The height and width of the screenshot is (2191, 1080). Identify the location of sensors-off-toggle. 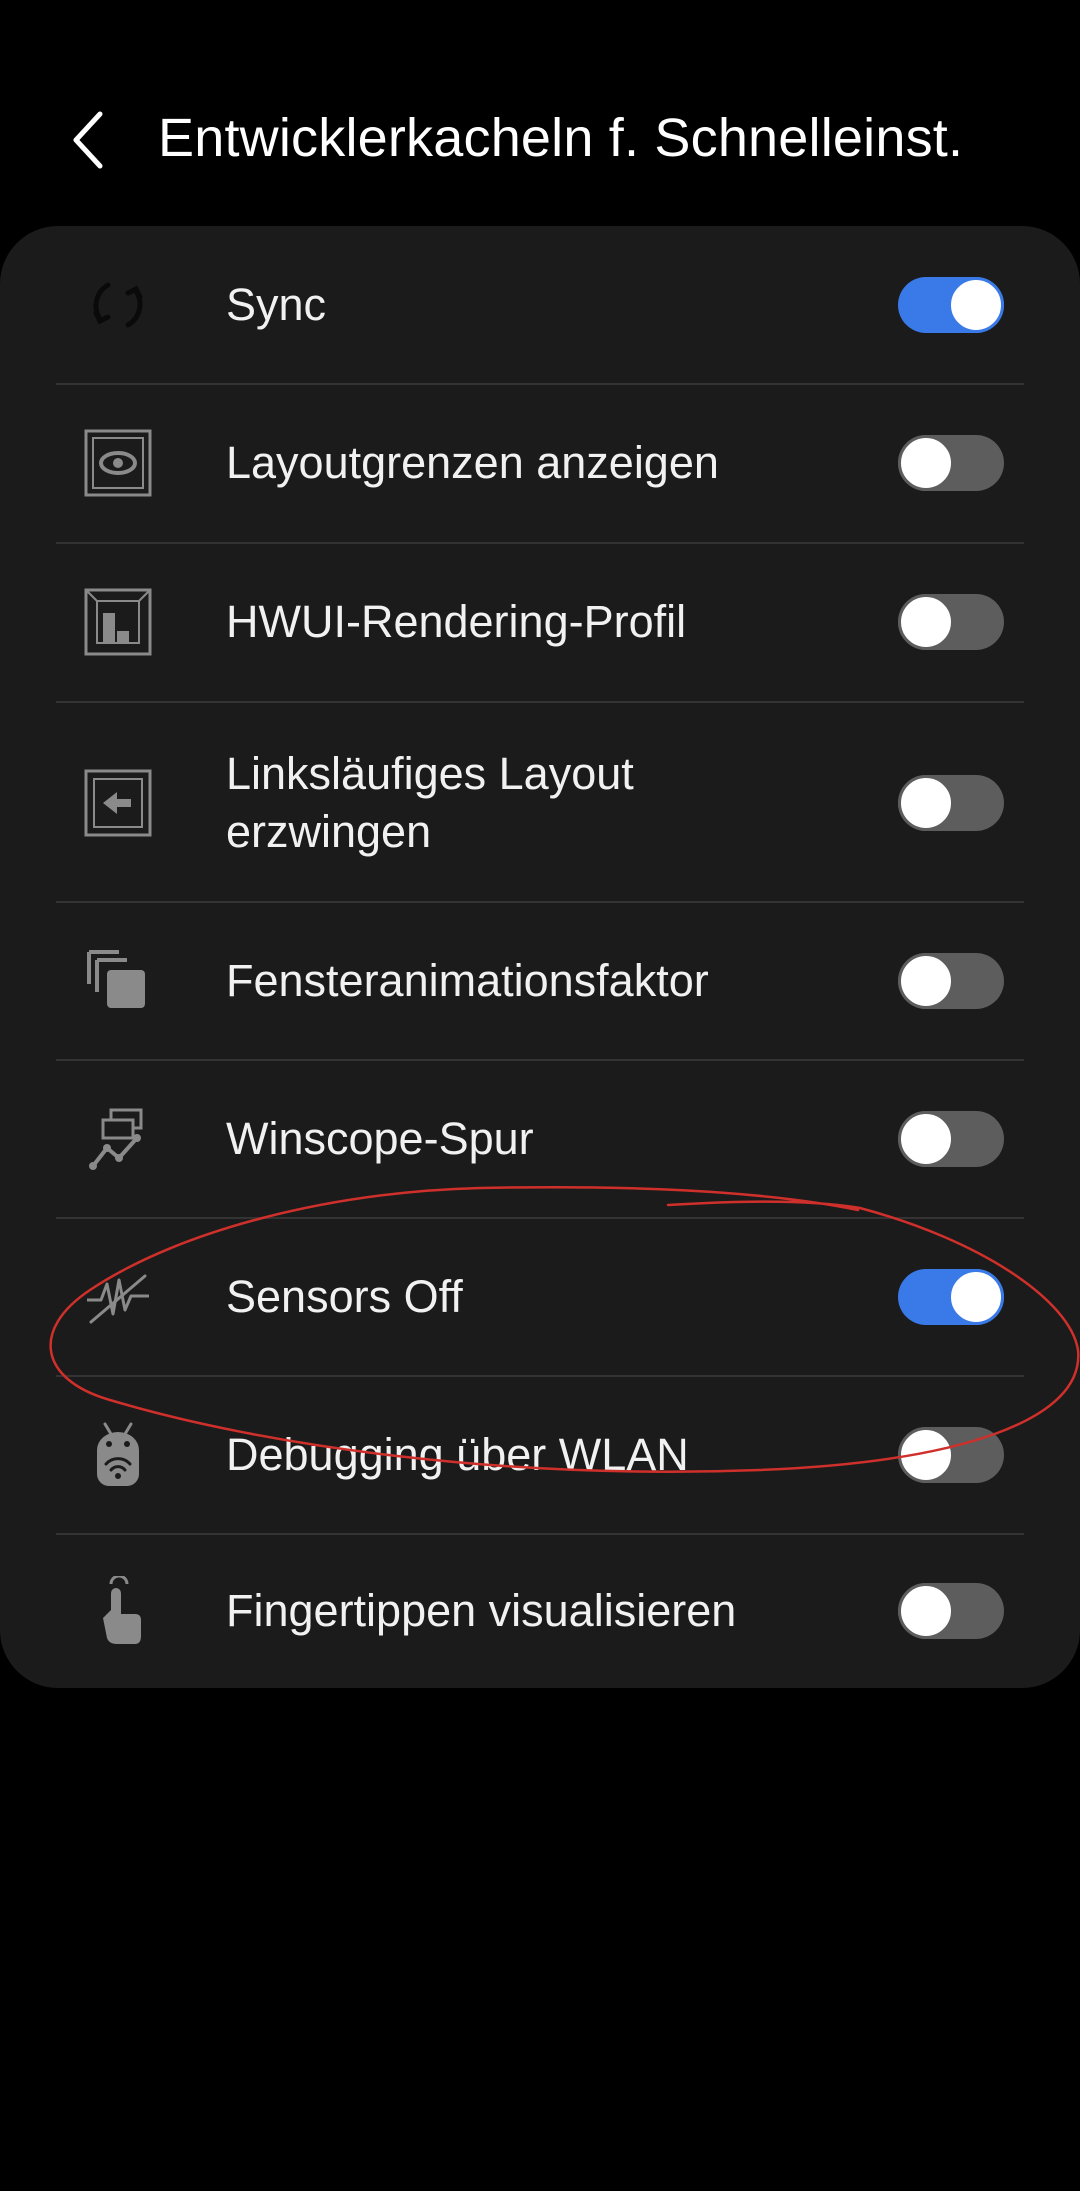
(951, 1297).